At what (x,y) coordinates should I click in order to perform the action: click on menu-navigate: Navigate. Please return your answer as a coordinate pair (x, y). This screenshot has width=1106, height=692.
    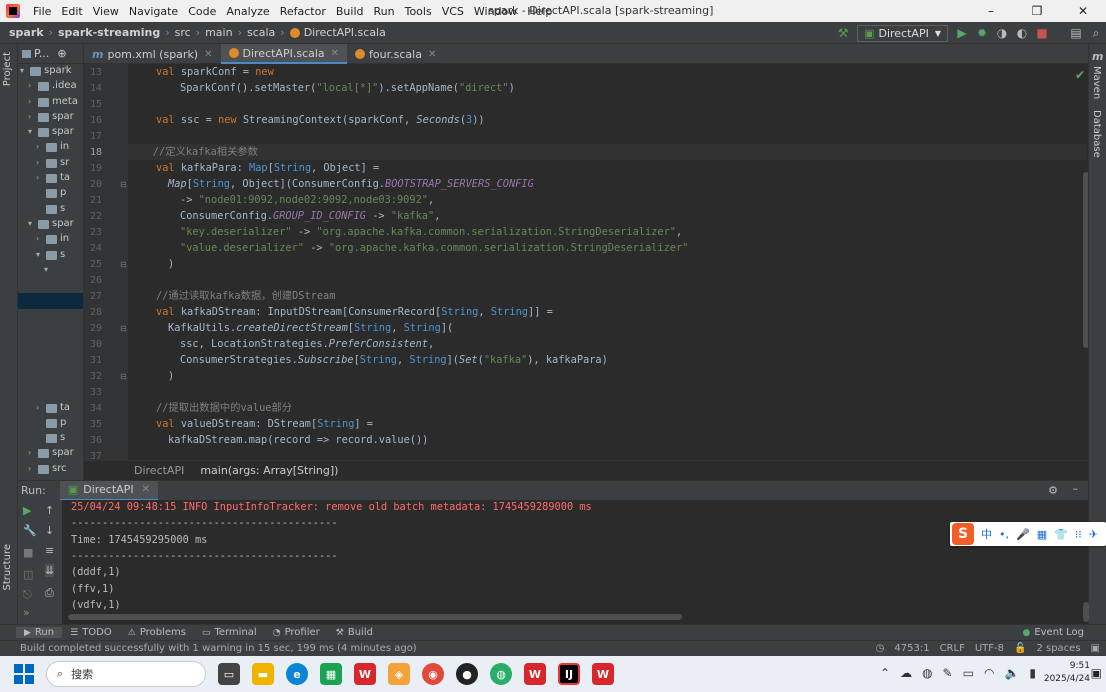
    Looking at the image, I should click on (153, 11).